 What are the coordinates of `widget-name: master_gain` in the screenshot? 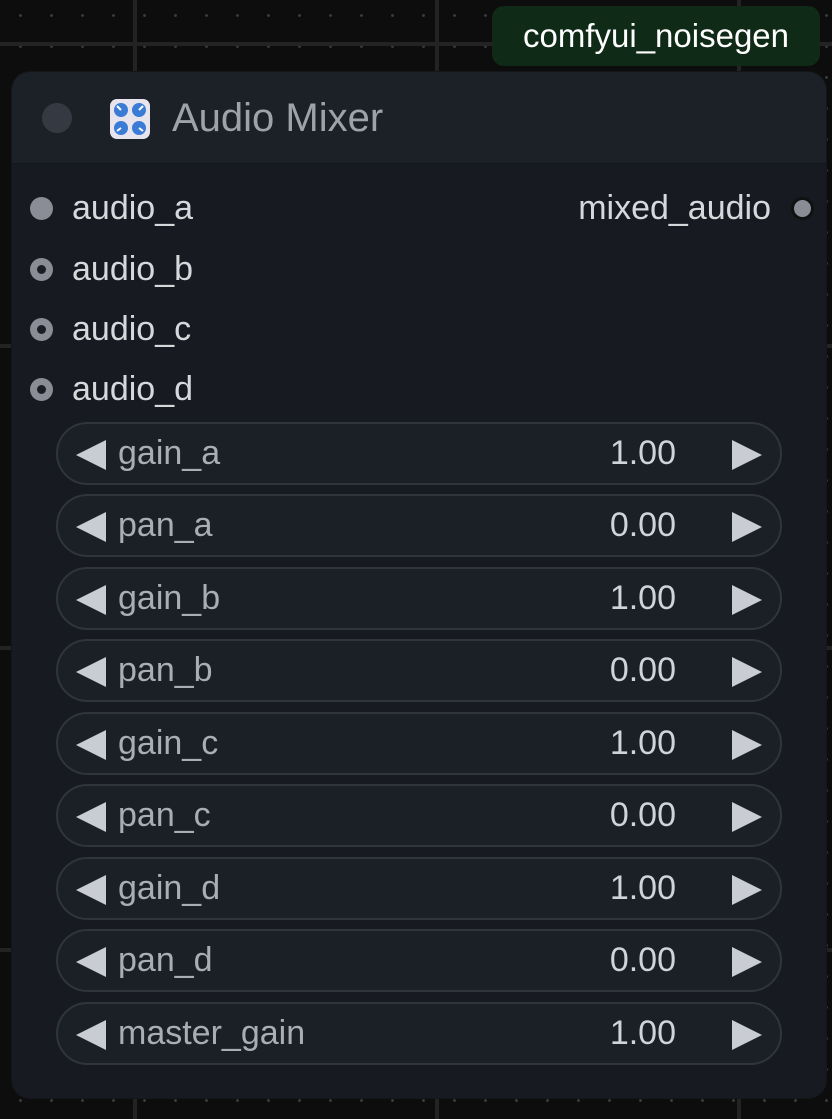 It's located at (212, 1033).